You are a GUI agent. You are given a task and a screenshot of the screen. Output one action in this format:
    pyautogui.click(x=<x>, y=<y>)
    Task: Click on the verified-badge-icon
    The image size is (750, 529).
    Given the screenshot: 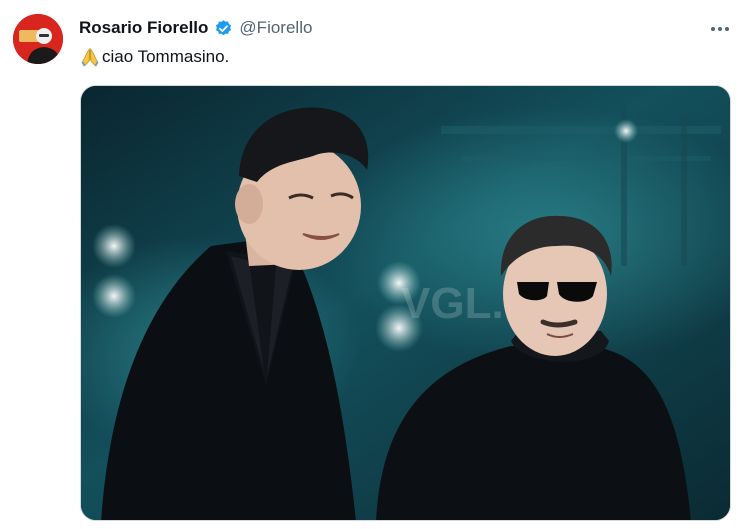 What is the action you would take?
    pyautogui.click(x=223, y=28)
    